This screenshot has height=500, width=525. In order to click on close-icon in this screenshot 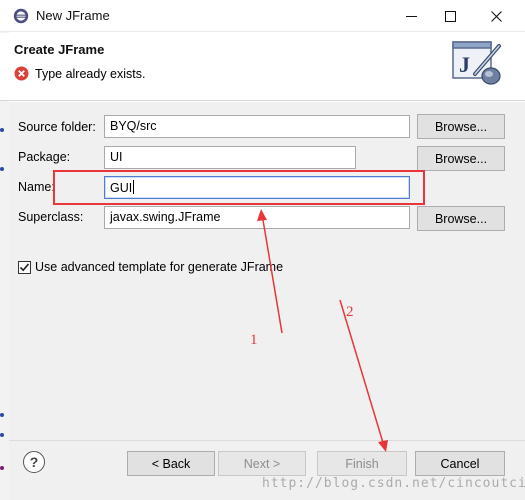, I will do `click(496, 16)`.